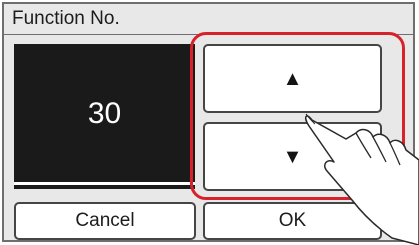 This screenshot has width=419, height=245. What do you see at coordinates (208, 18) in the screenshot?
I see `title-bar: Function No.` at bounding box center [208, 18].